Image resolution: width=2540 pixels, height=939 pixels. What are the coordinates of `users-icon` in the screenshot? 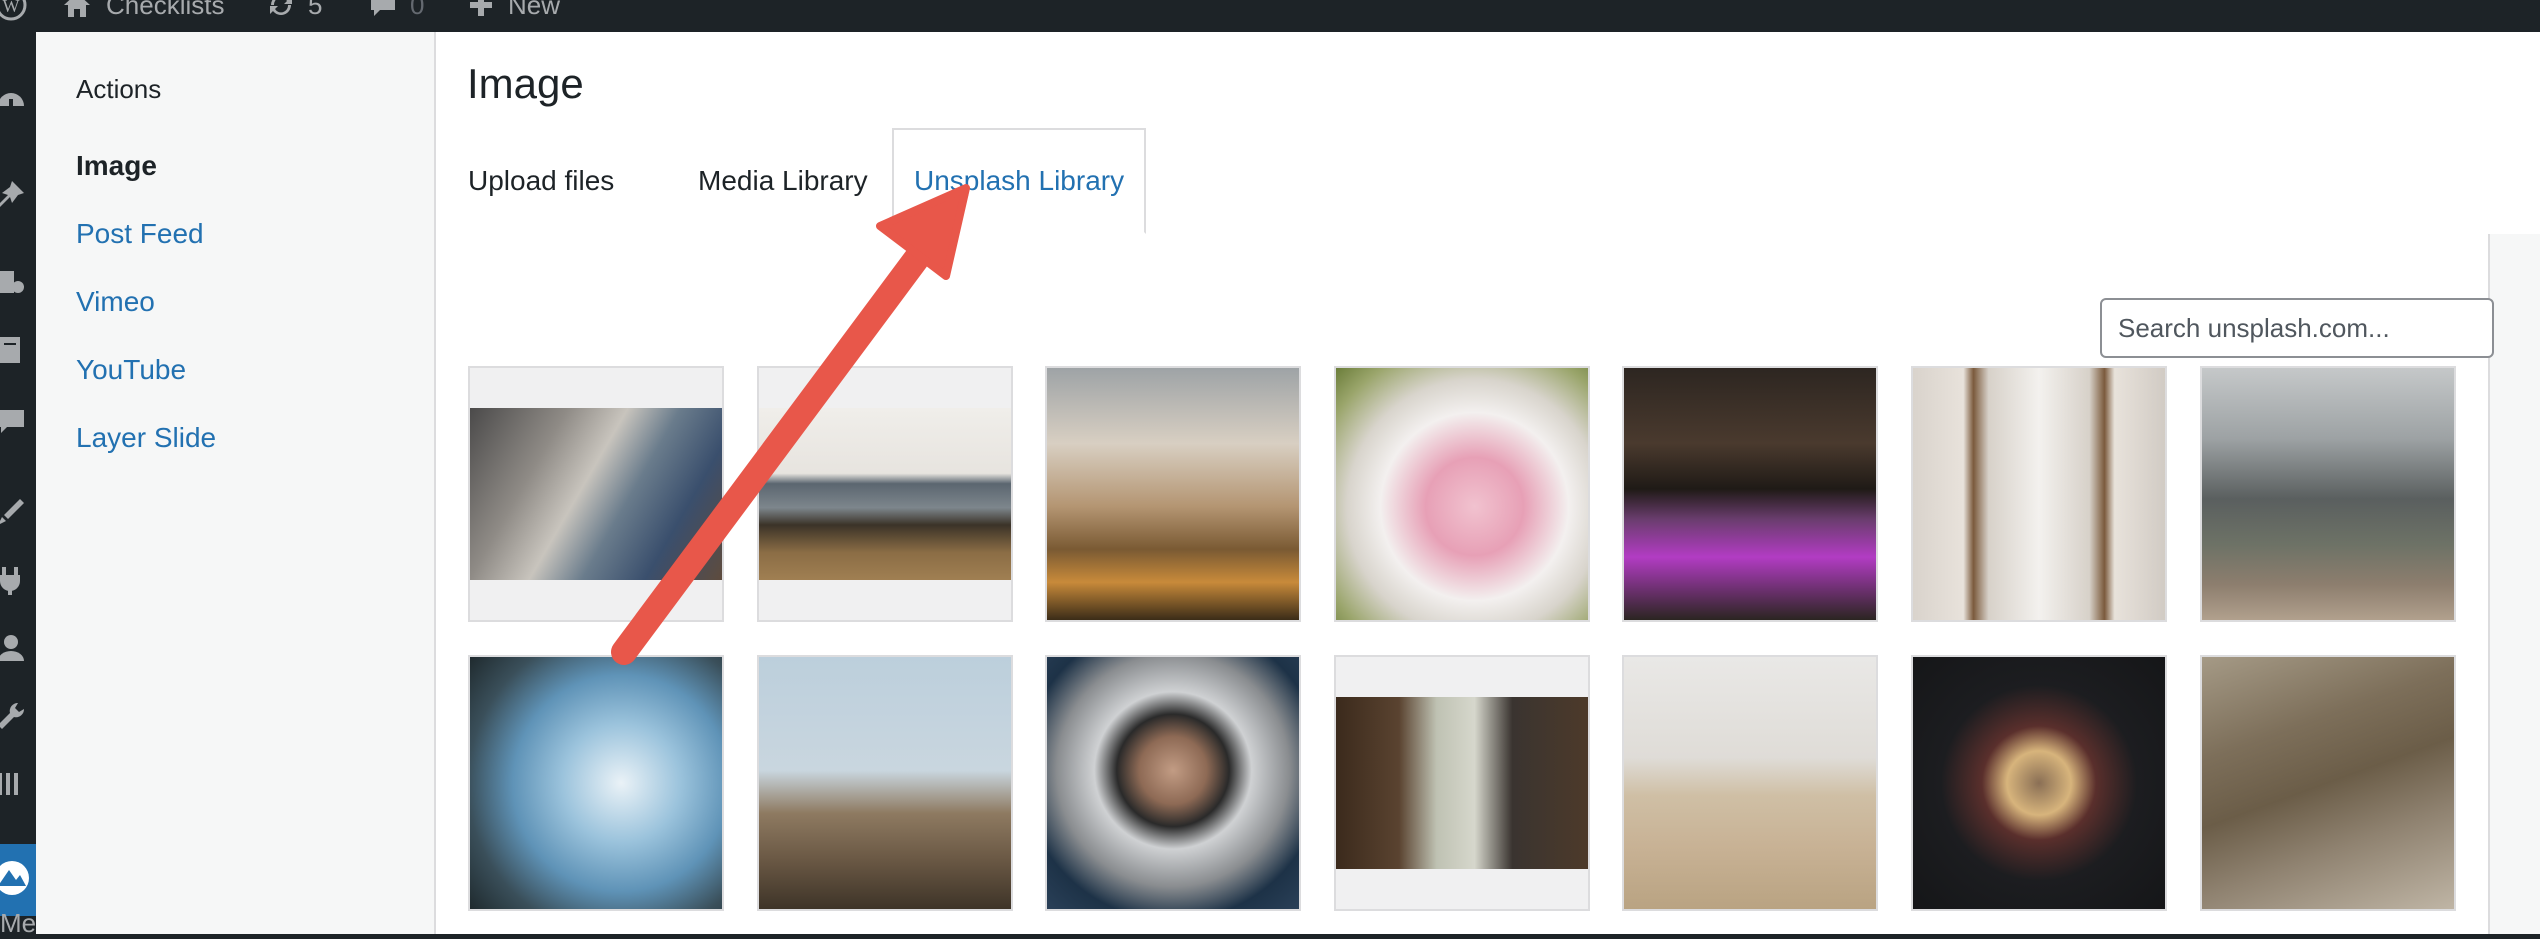 It's located at (18, 648).